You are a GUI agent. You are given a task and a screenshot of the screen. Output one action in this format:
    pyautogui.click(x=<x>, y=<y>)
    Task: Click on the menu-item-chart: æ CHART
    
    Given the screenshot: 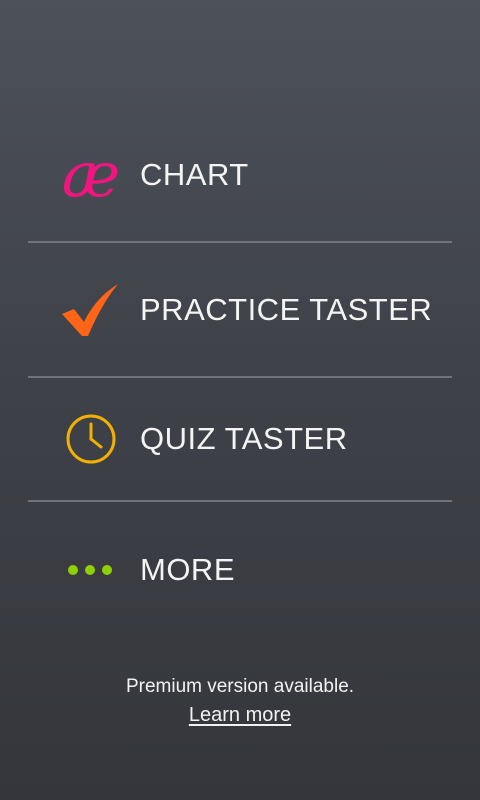 What is the action you would take?
    pyautogui.click(x=240, y=174)
    